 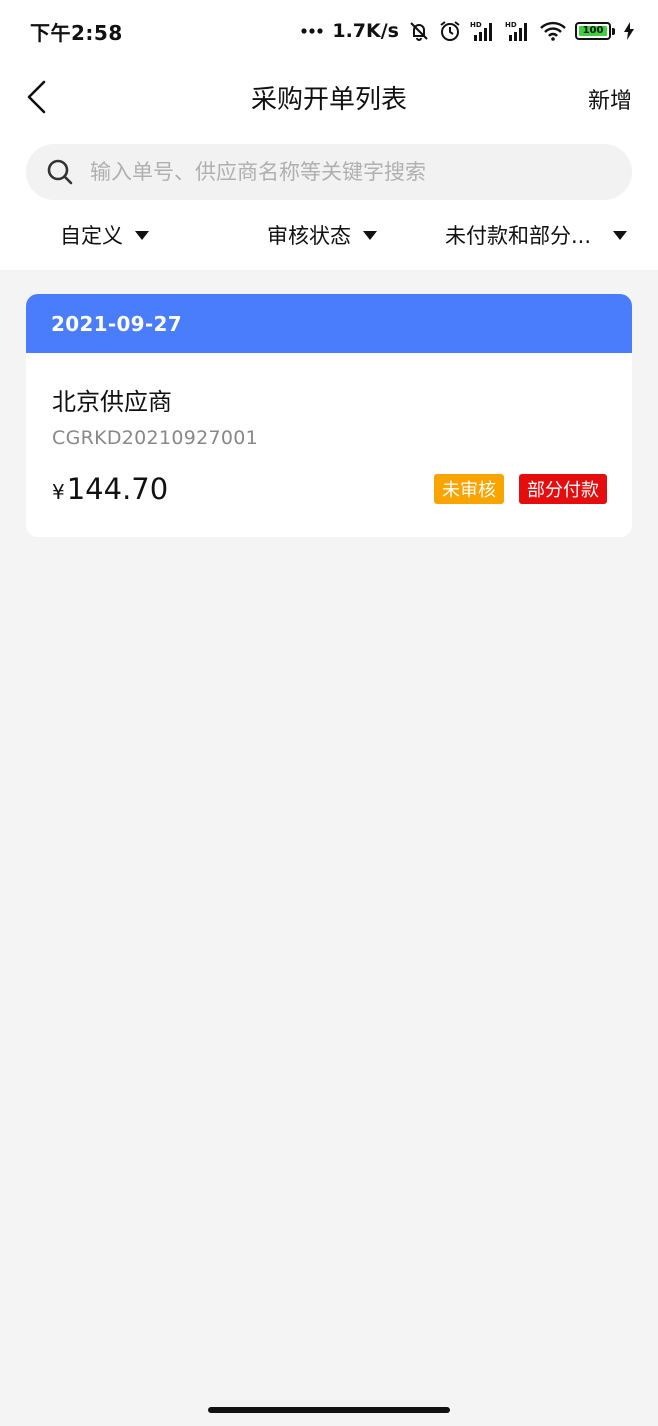 What do you see at coordinates (155, 438) in the screenshot?
I see `order-number: CGRKD20210927001` at bounding box center [155, 438].